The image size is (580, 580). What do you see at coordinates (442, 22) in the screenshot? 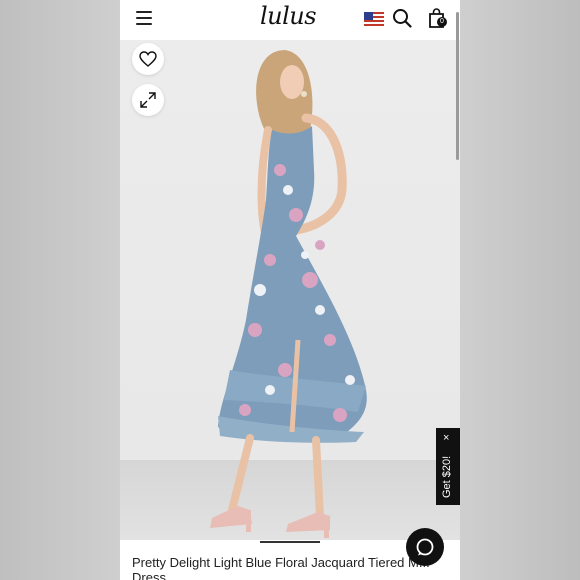
I see `cart-count-badge: 0` at bounding box center [442, 22].